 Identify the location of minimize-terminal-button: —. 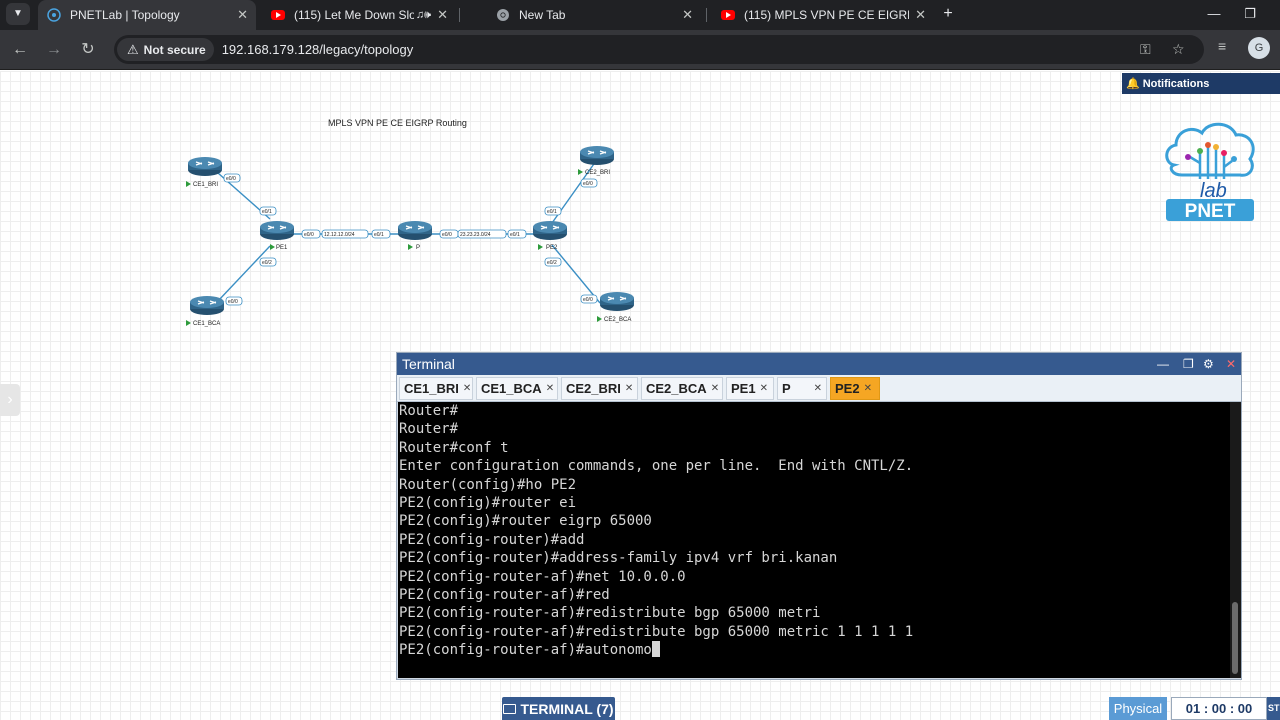
(1163, 364).